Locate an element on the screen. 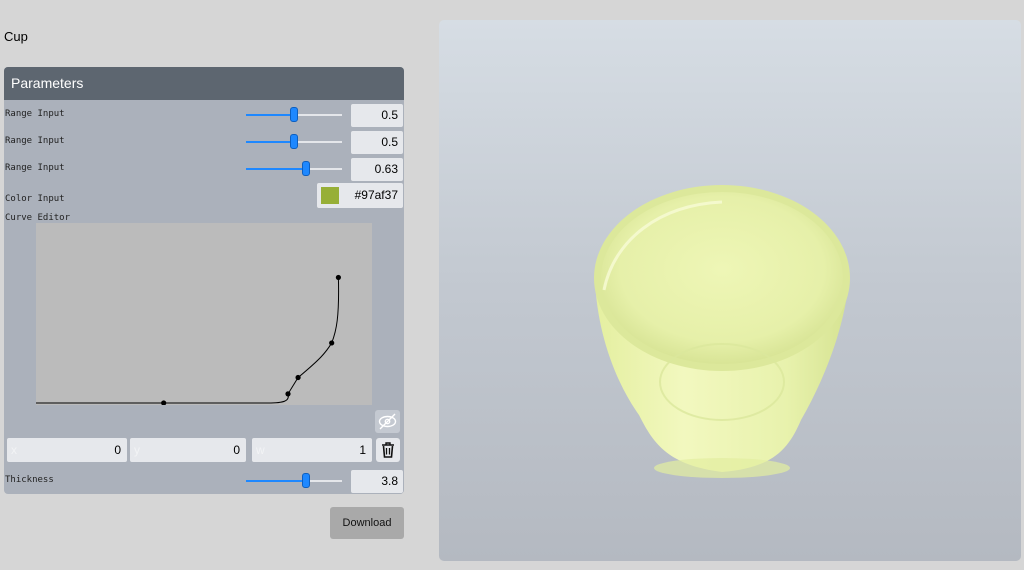  curve-background is located at coordinates (204, 314).